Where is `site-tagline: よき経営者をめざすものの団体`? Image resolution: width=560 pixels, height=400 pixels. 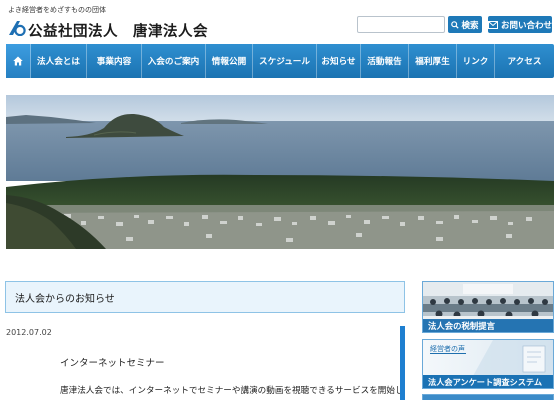
site-tagline: よき経営者をめざすものの団体 is located at coordinates (57, 10).